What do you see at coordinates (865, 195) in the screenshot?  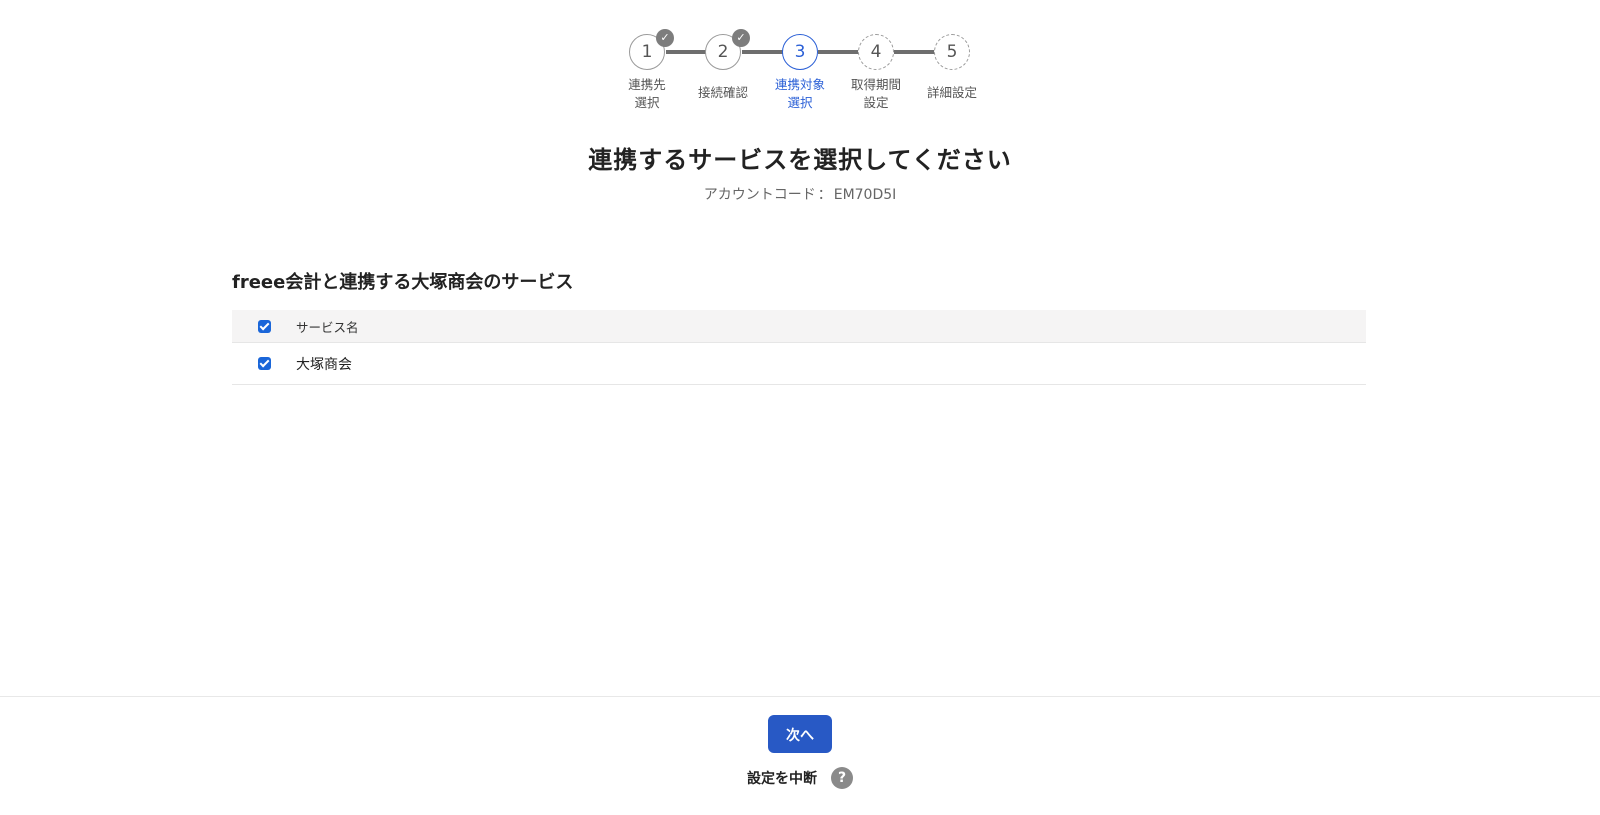 I see `account-code-value: EM70D5I` at bounding box center [865, 195].